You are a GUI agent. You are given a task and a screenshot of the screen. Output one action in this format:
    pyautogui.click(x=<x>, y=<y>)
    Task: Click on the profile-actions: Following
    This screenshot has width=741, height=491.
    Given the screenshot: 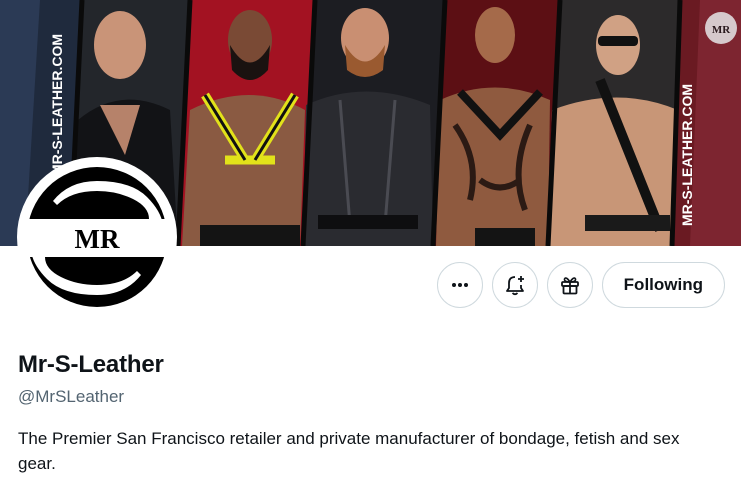 What is the action you would take?
    pyautogui.click(x=580, y=285)
    